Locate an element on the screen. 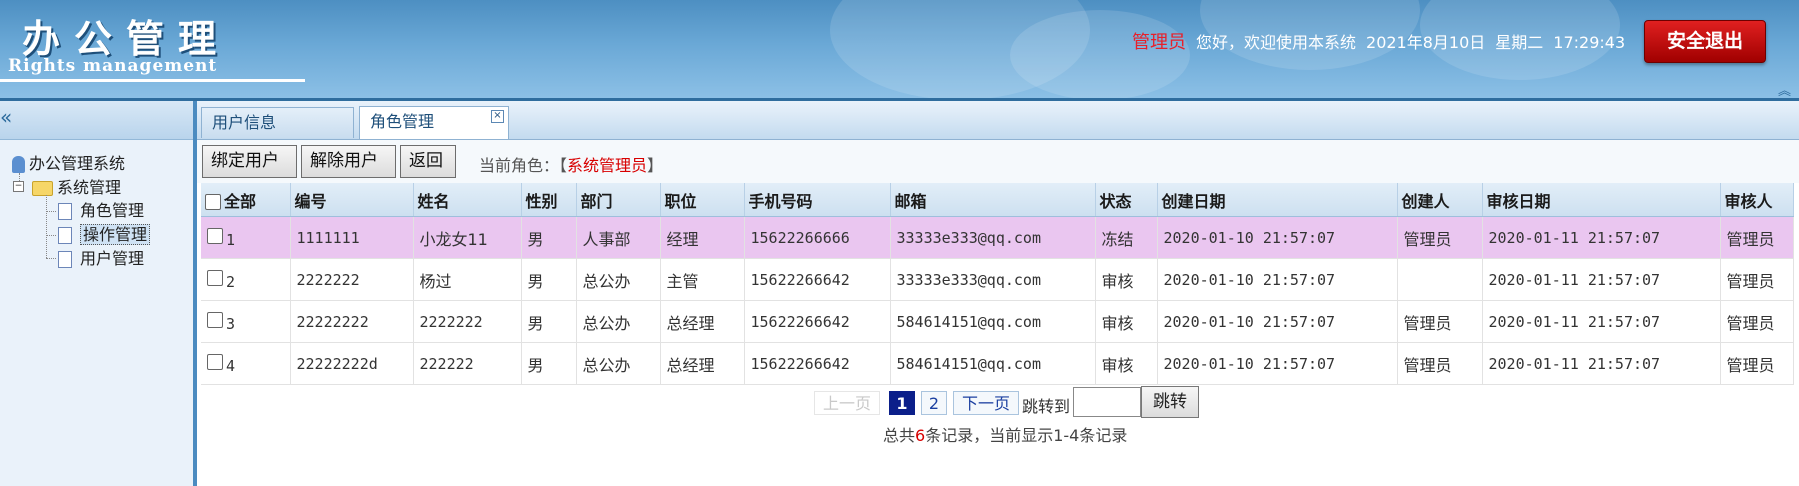 This screenshot has height=486, width=1799. current-role-suffix: 】 is located at coordinates (655, 165).